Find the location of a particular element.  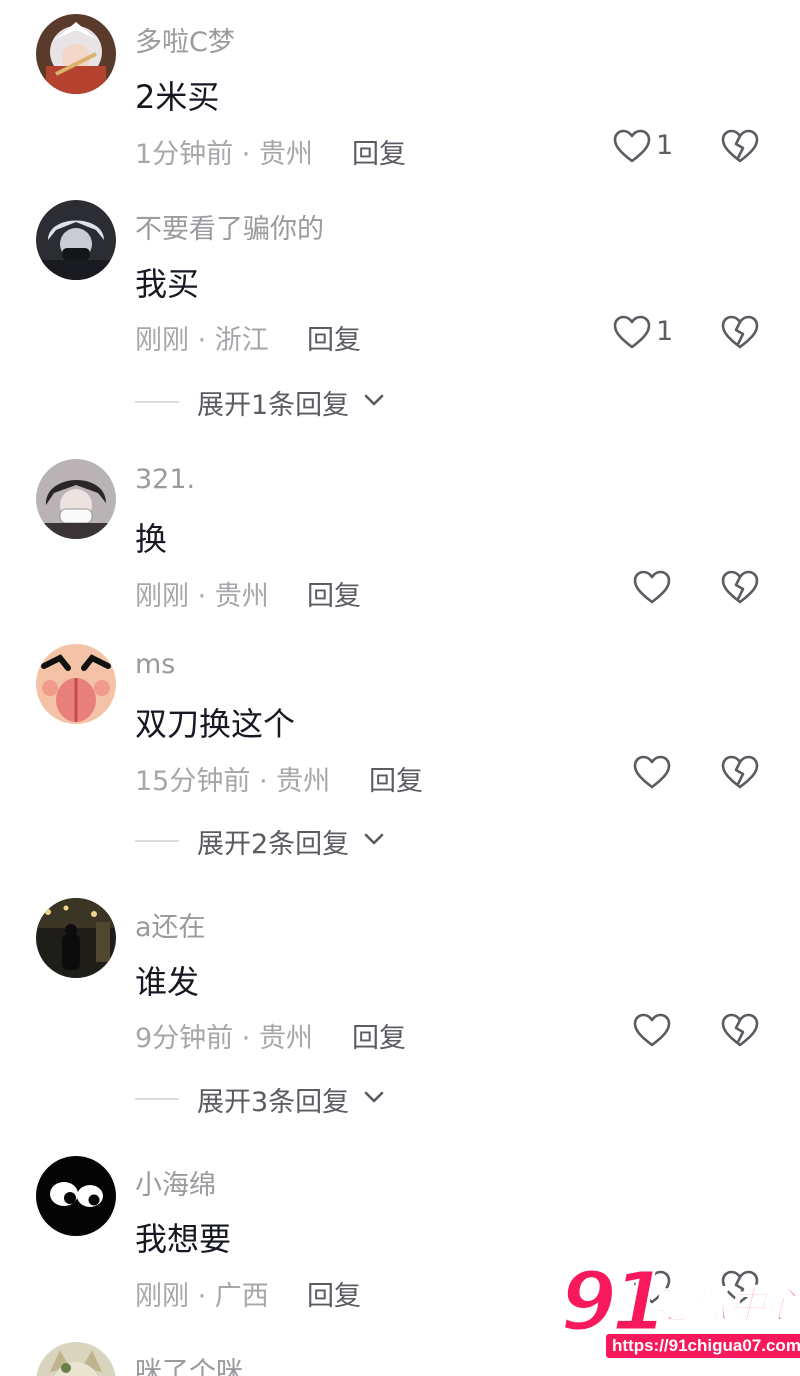

comment-username: 不要看了骗你的 is located at coordinates (229, 226).